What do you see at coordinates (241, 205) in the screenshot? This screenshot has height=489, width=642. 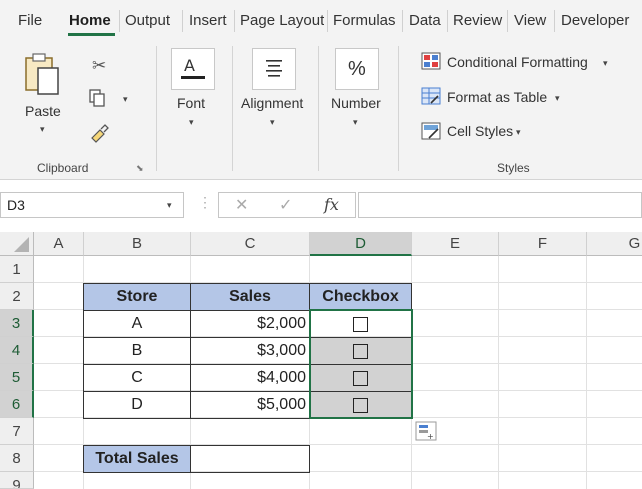 I see `cancel-icon: ✕` at bounding box center [241, 205].